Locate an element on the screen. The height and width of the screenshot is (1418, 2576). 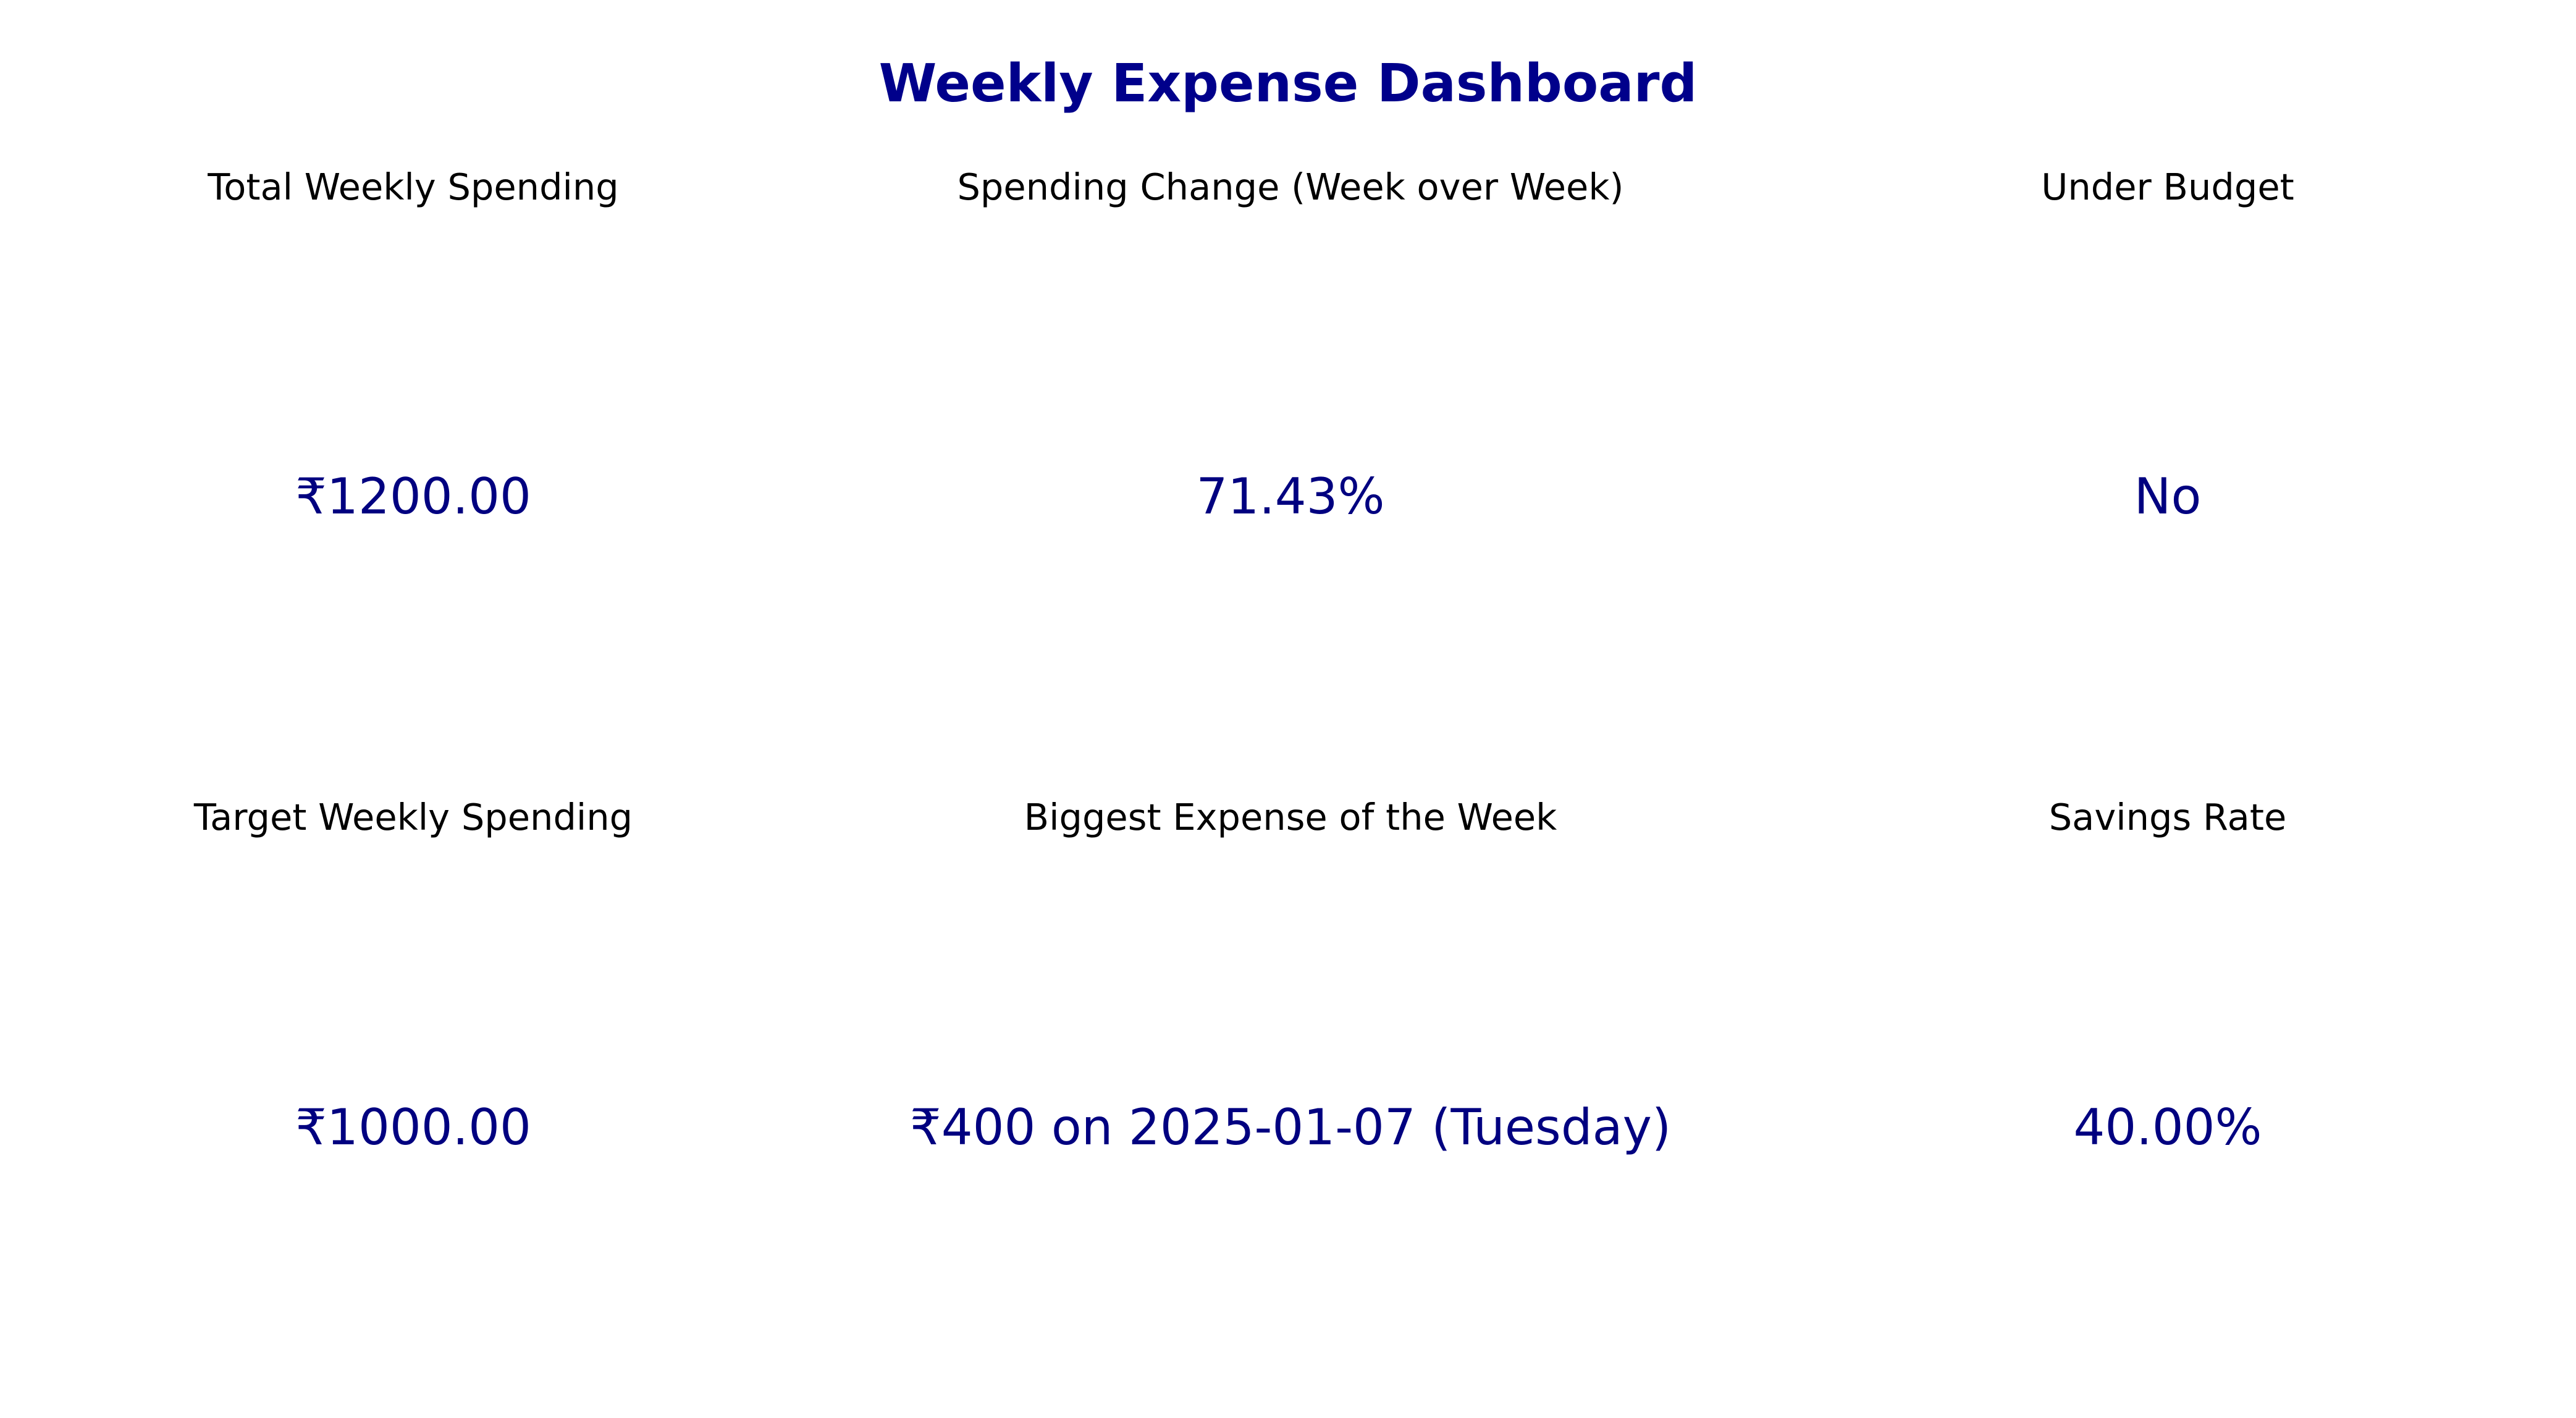
savings-rate-label: Savings Rate is located at coordinates (2167, 817).